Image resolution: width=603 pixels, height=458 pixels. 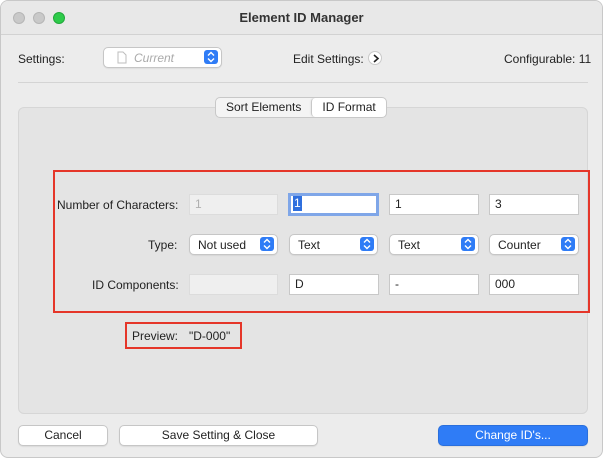 I want to click on highlight-preview, so click(x=183, y=335).